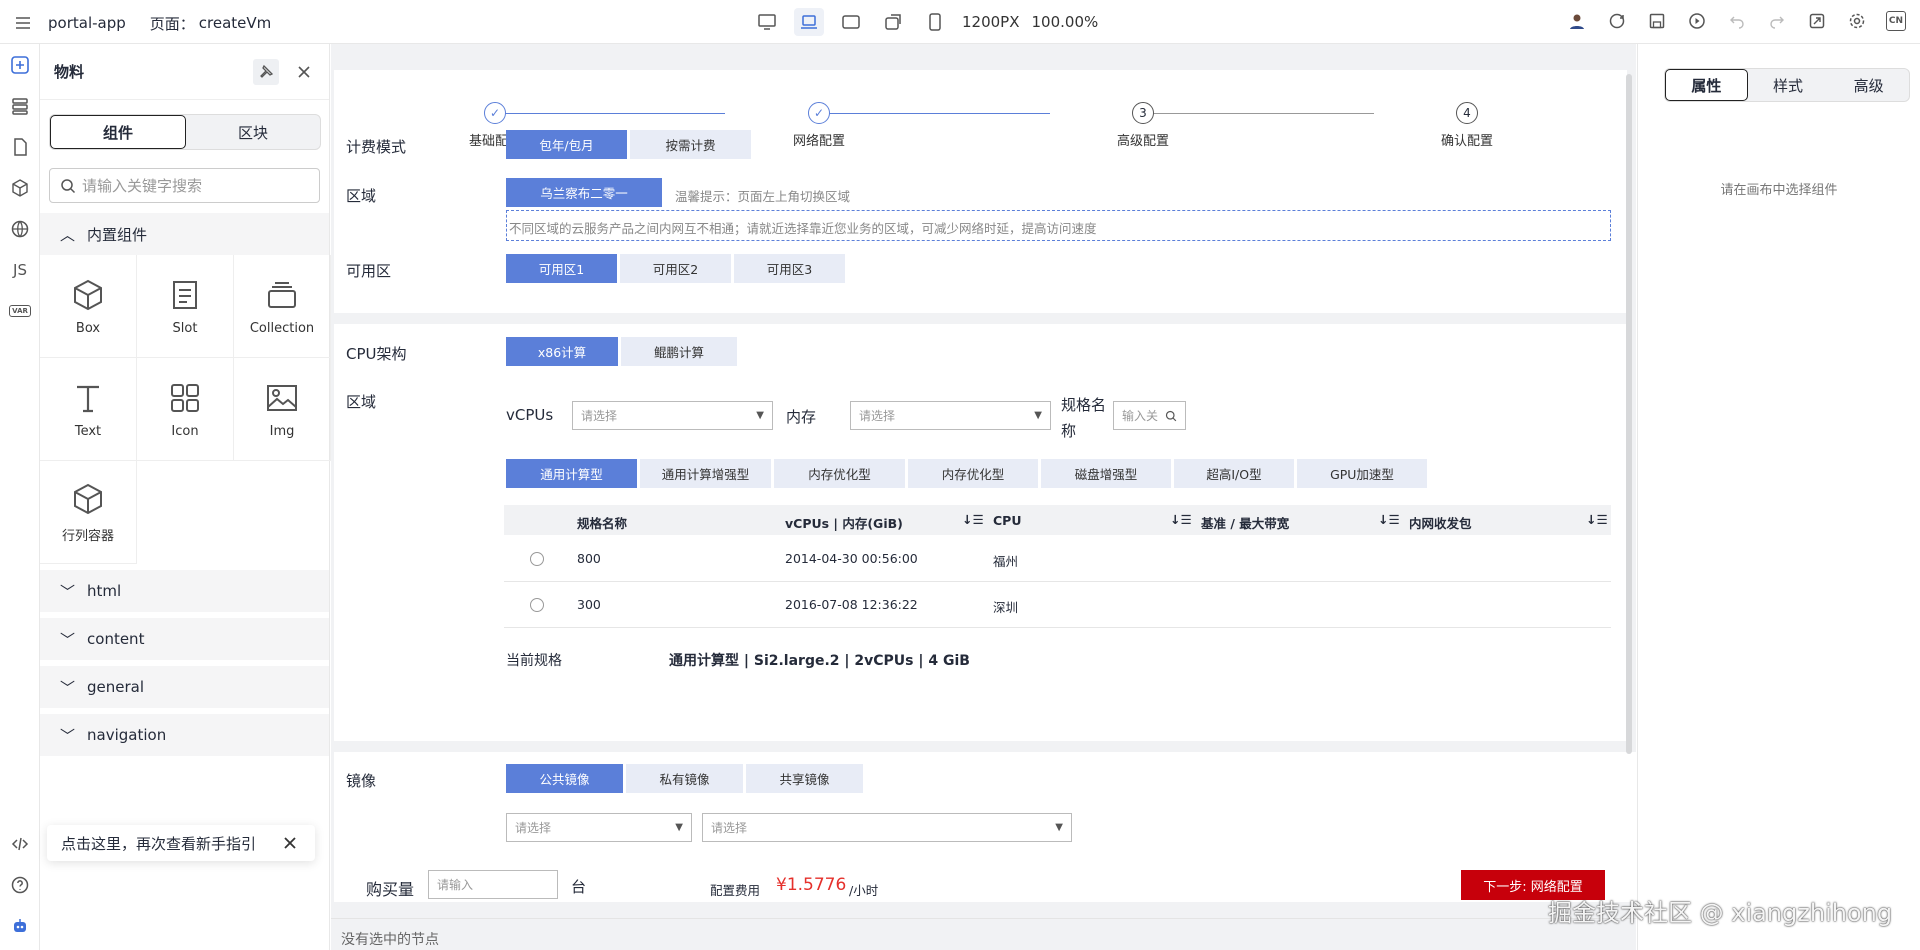 This screenshot has width=1920, height=950. Describe the element at coordinates (185, 306) in the screenshot. I see `component-slot: Slot` at that location.